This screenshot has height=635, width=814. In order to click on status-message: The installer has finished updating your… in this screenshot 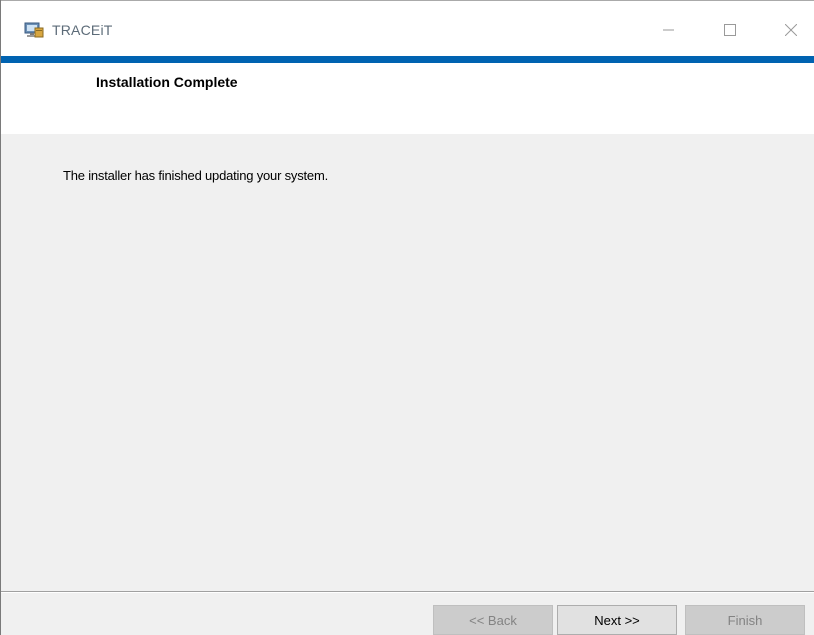, I will do `click(195, 175)`.